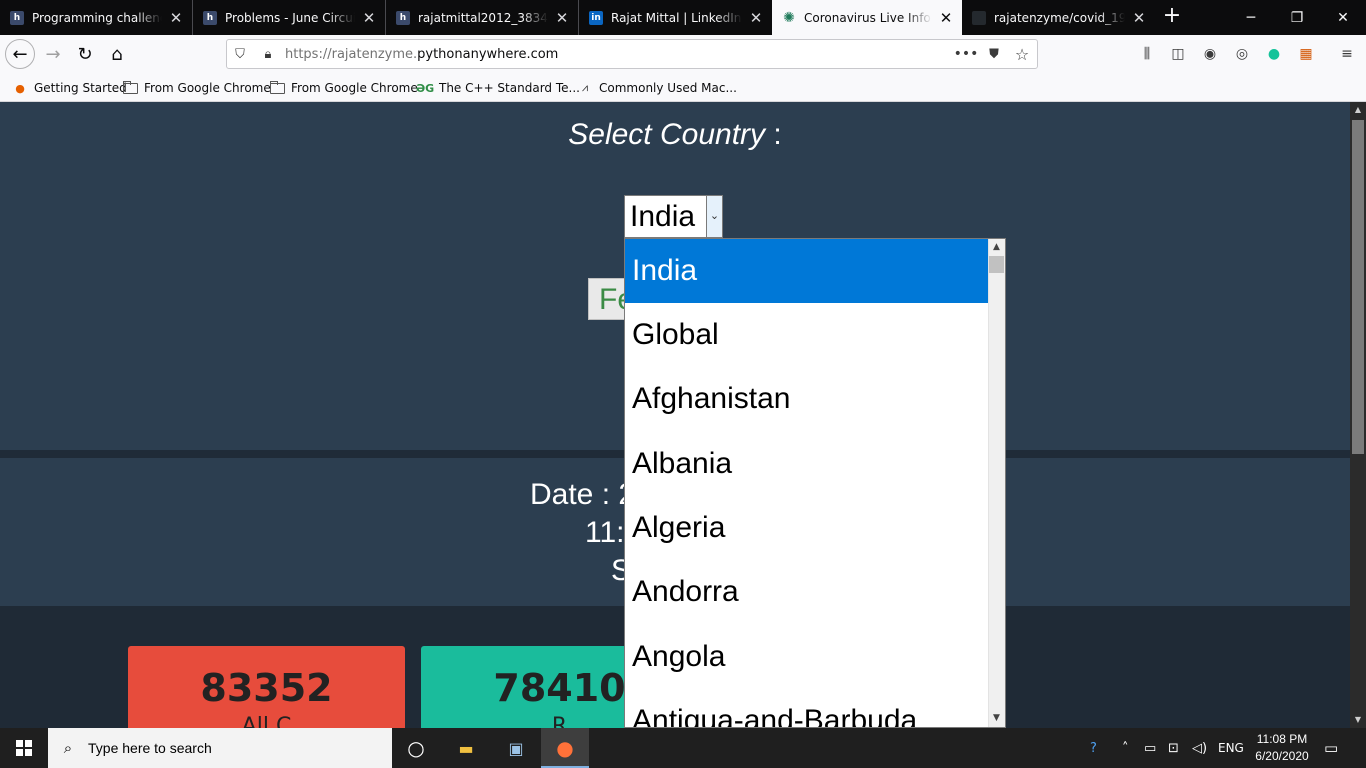  What do you see at coordinates (979, 17) in the screenshot?
I see `github-icon` at bounding box center [979, 17].